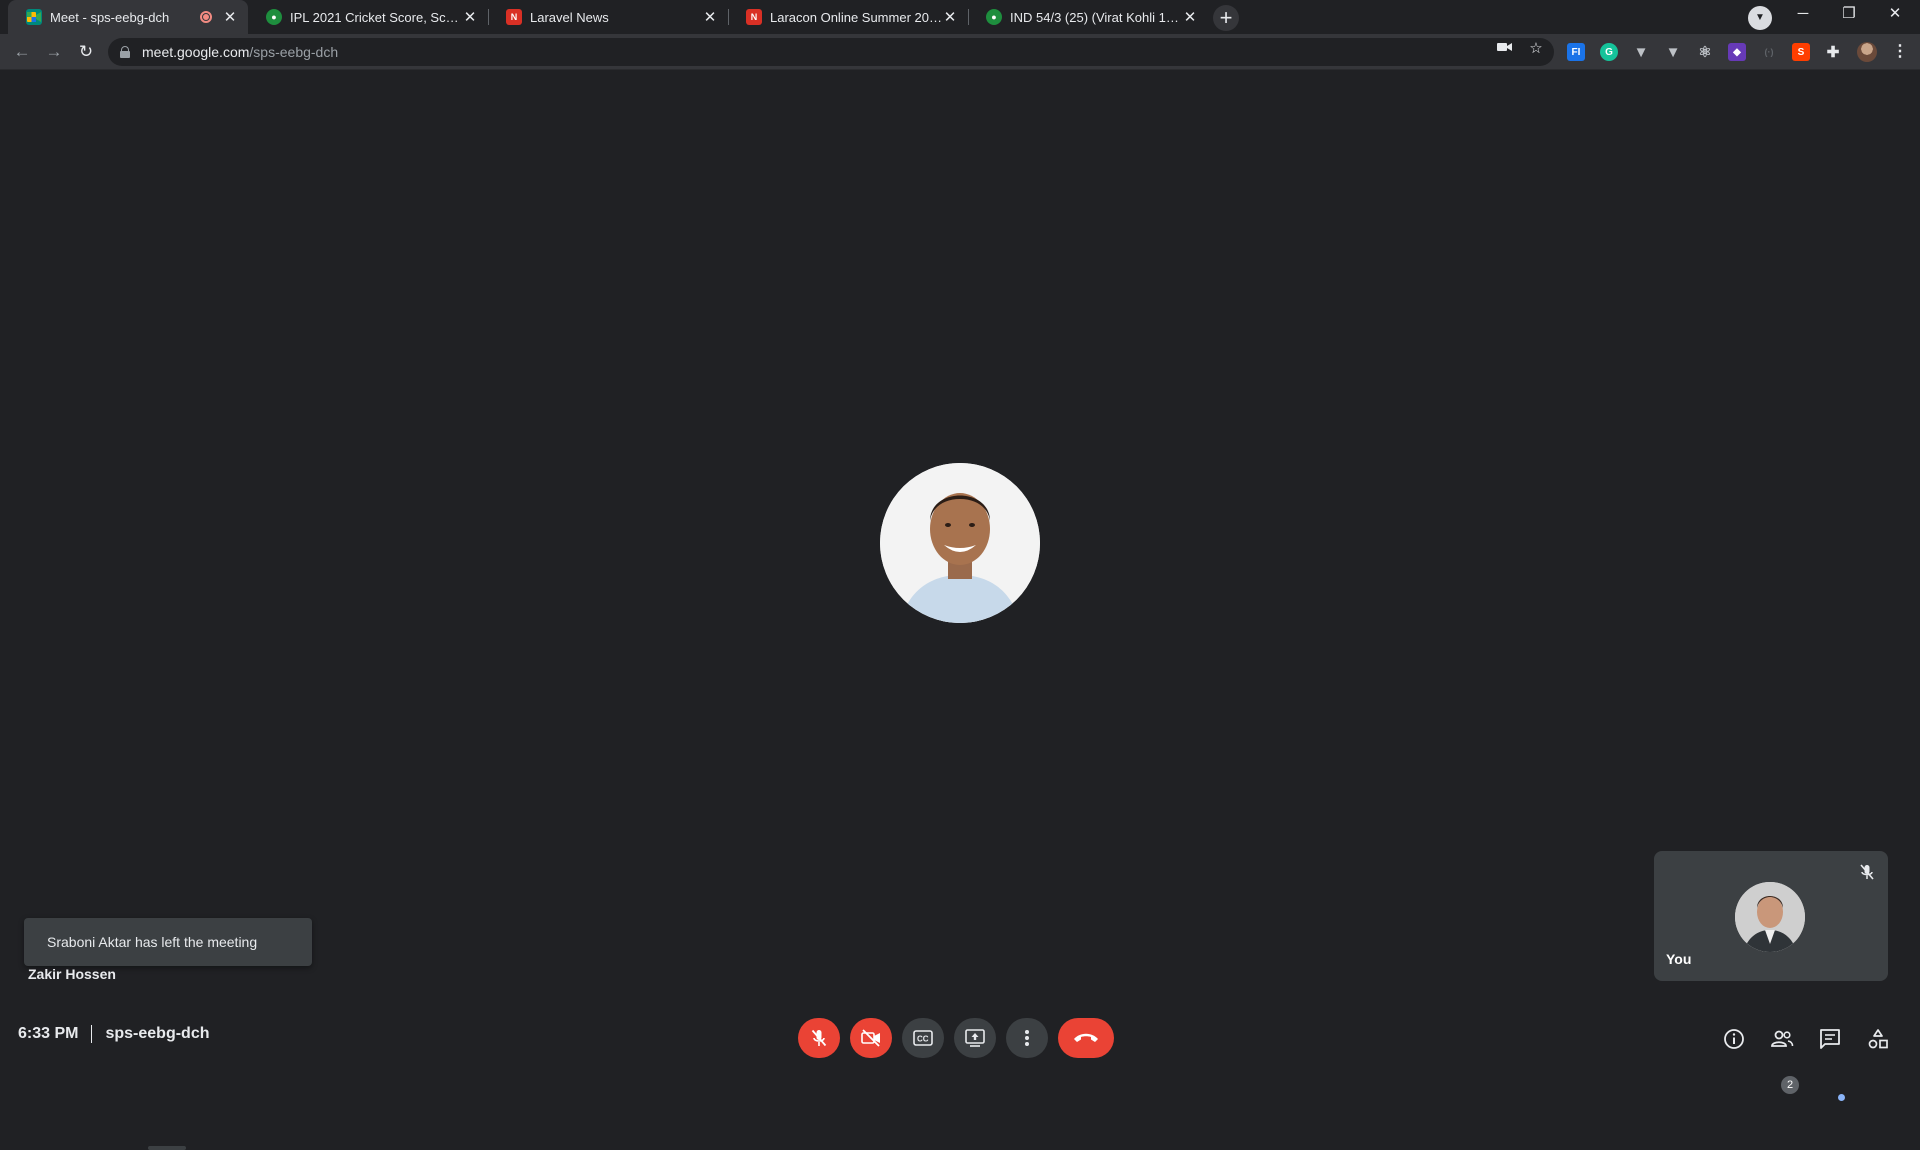 The image size is (1920, 1150). I want to click on participant-name: Zakir Hossen, so click(72, 974).